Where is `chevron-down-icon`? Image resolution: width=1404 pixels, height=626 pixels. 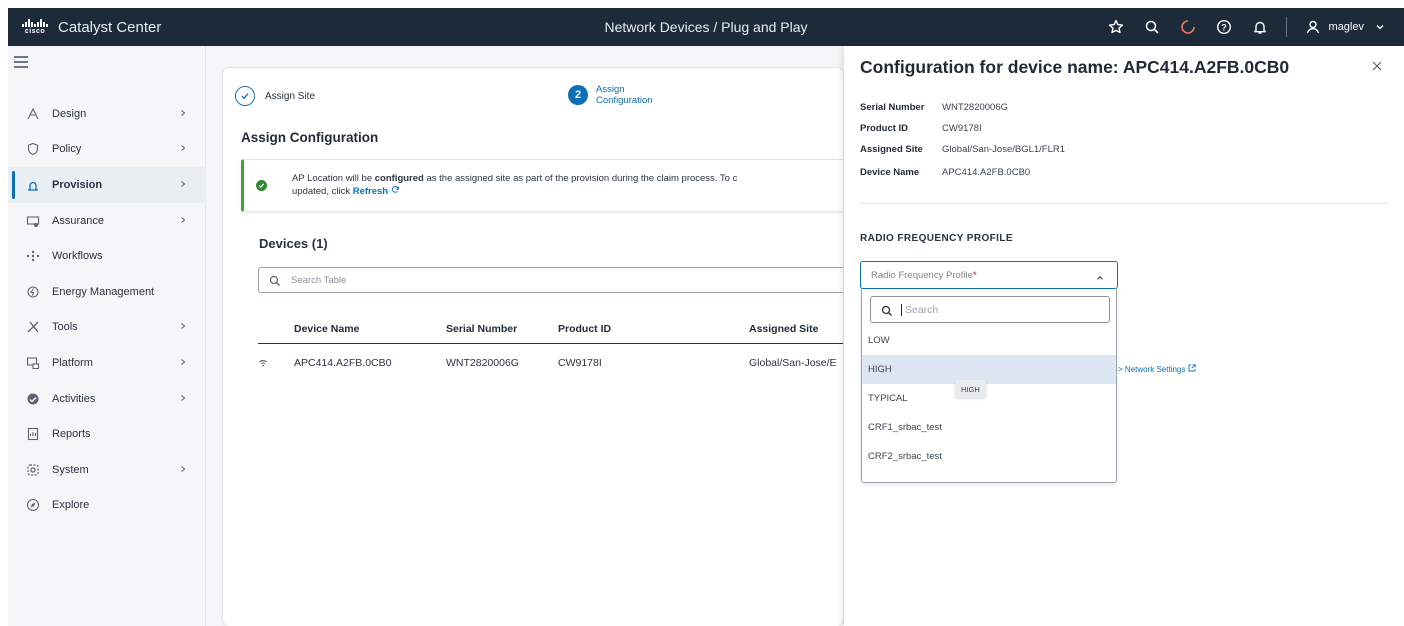 chevron-down-icon is located at coordinates (1380, 27).